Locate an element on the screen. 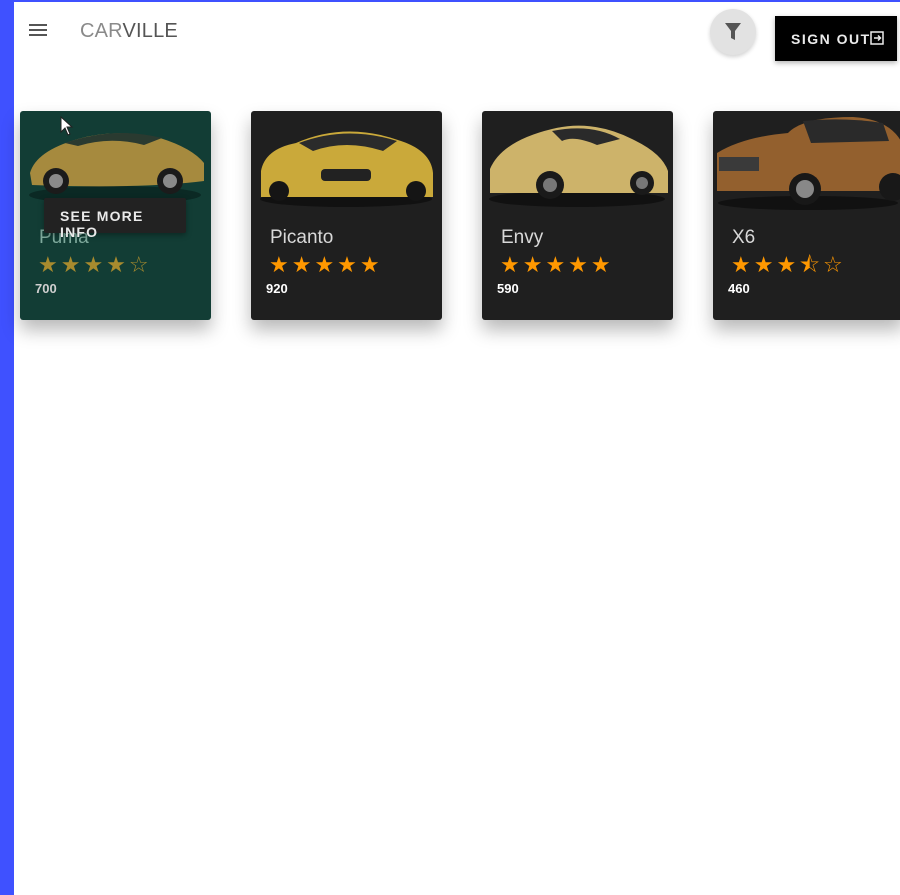 The height and width of the screenshot is (895, 900). car-price: 460 is located at coordinates (739, 288).